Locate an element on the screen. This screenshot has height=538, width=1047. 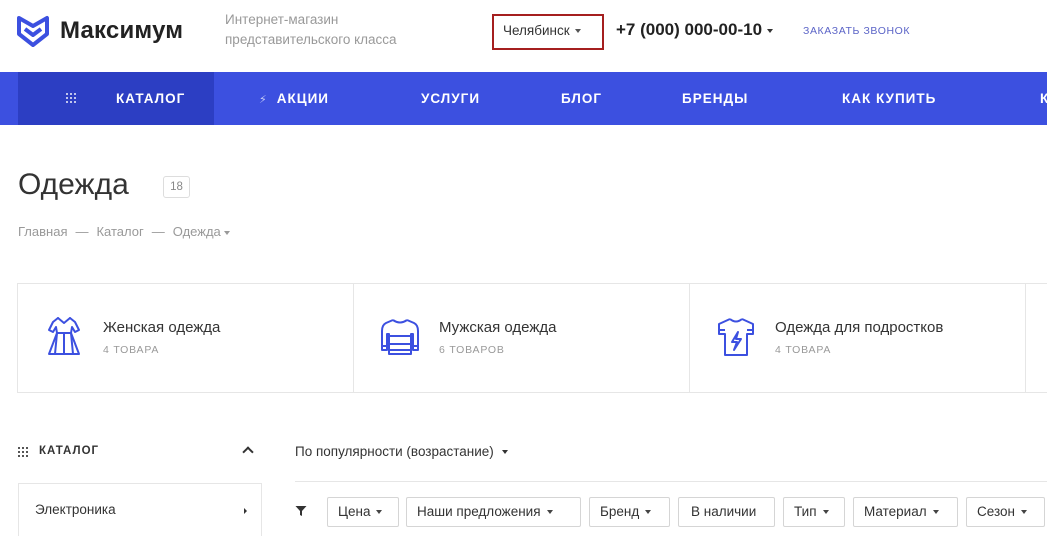
nav-item-label: АКЦИИ is located at coordinates (302, 98).